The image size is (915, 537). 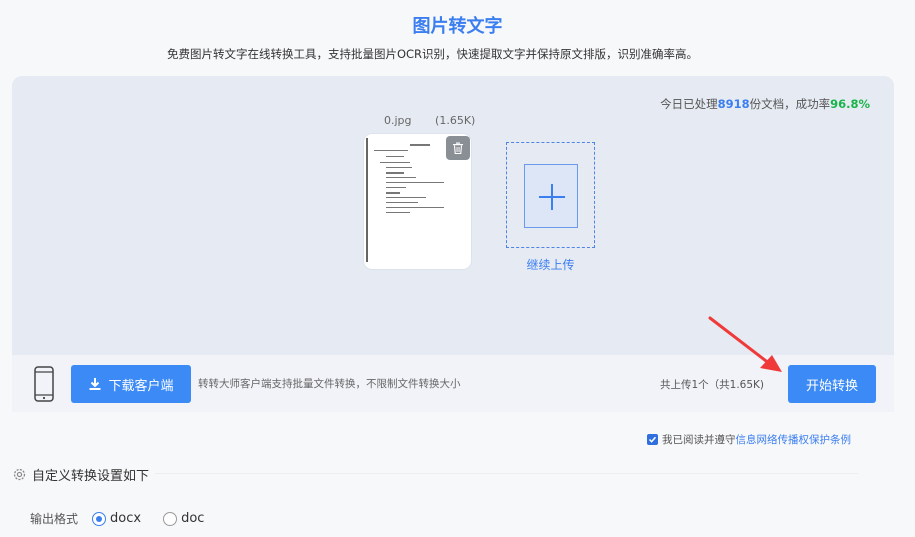 What do you see at coordinates (398, 120) in the screenshot?
I see `file-name: 0.jpg` at bounding box center [398, 120].